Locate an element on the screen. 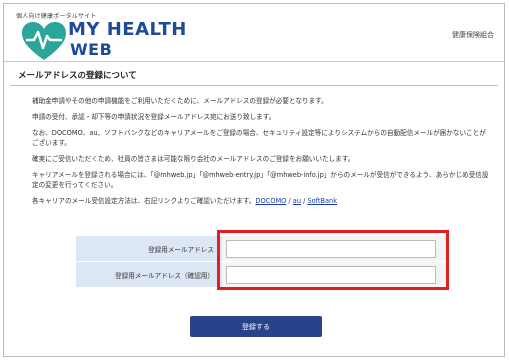  email-label: 登録用メールアドレス is located at coordinates (149, 248).